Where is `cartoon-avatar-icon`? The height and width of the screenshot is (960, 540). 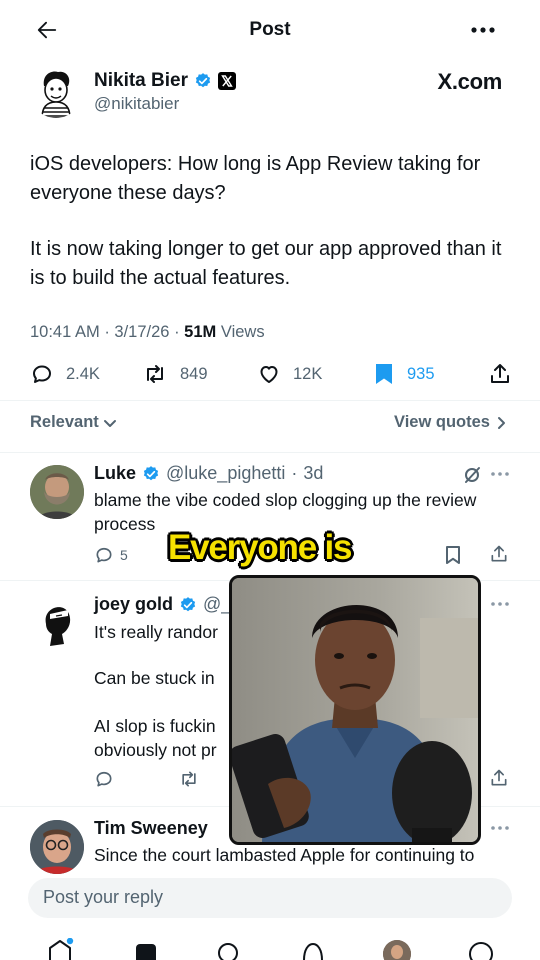
cartoon-avatar-icon is located at coordinates (56, 94).